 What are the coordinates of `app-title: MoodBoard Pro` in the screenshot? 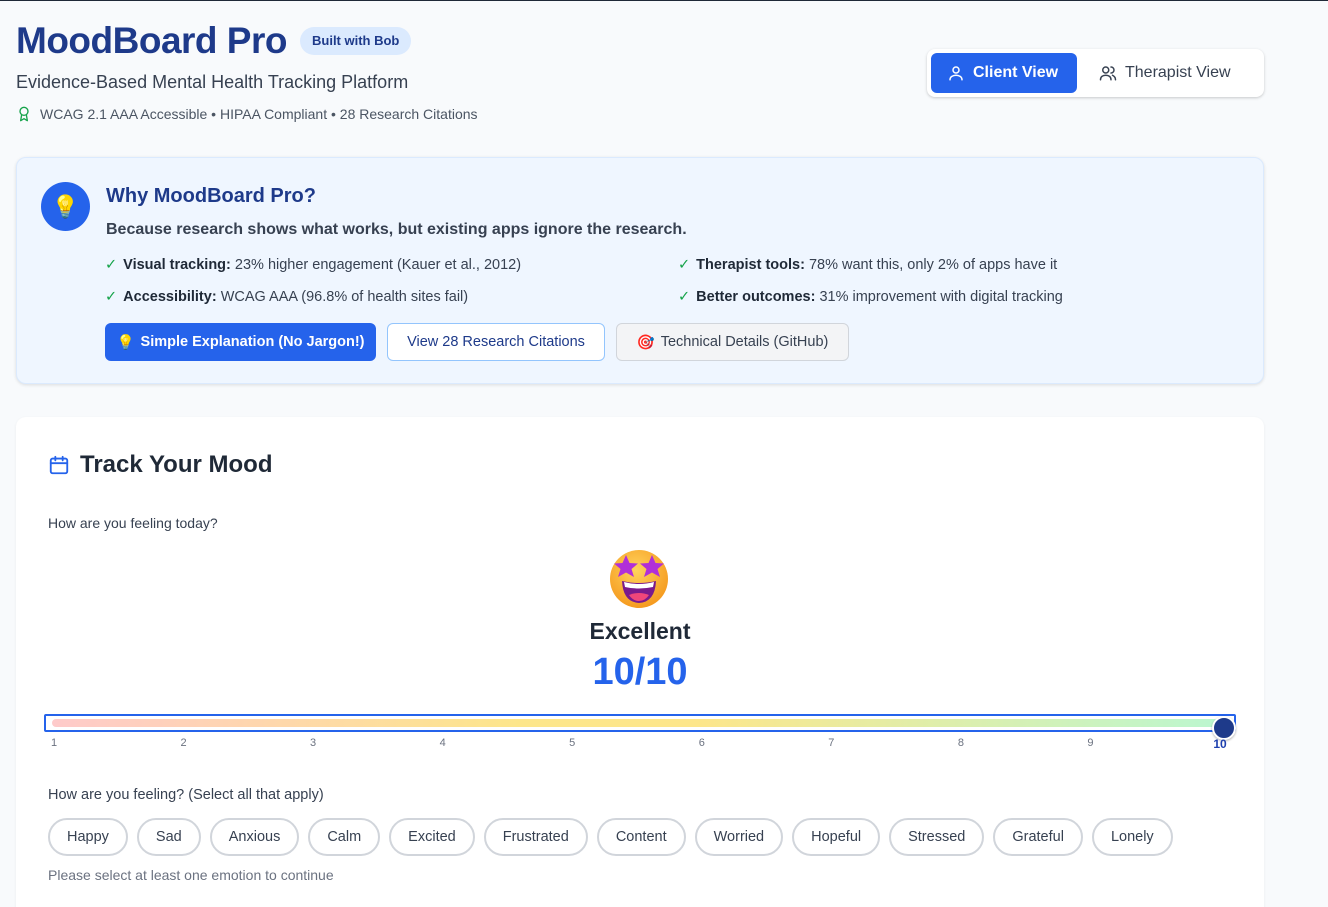 It's located at (151, 40).